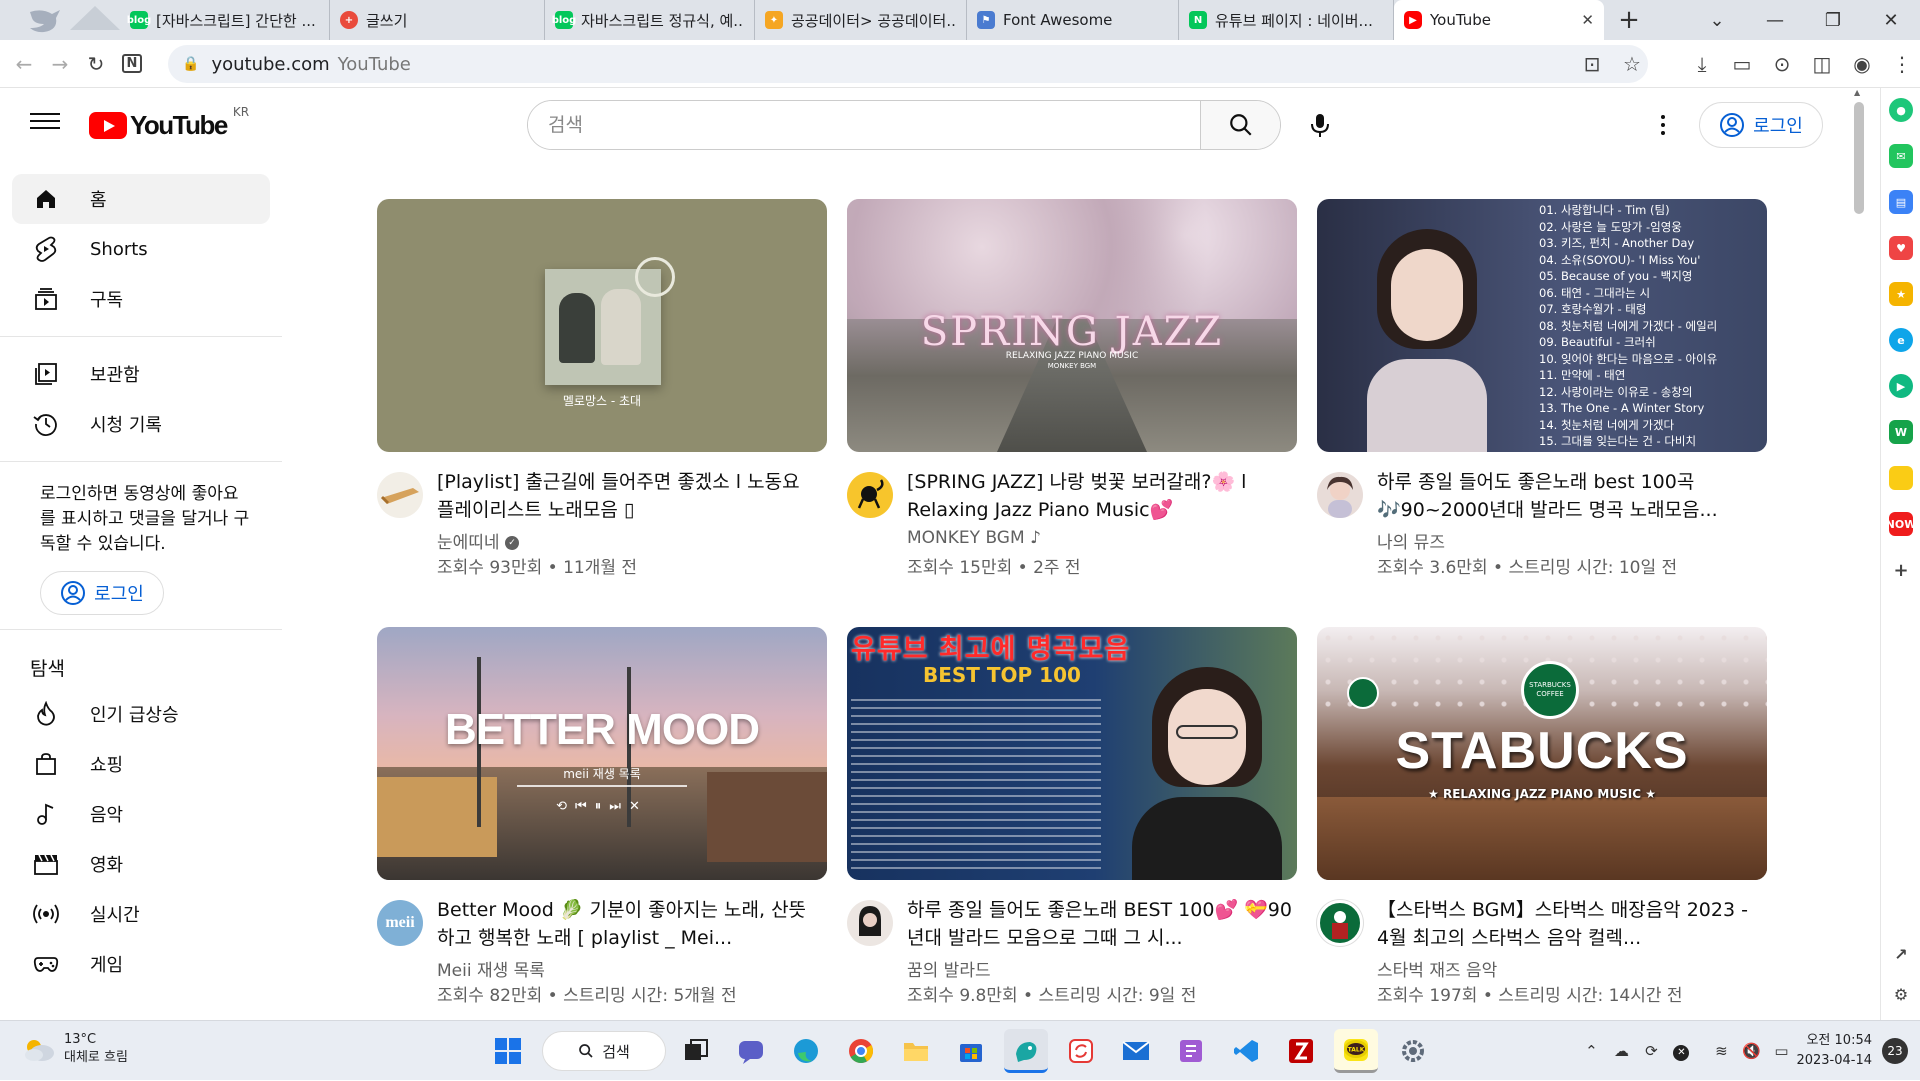 This screenshot has width=1920, height=1081. What do you see at coordinates (861, 1051) in the screenshot?
I see `chrome-browser-icon` at bounding box center [861, 1051].